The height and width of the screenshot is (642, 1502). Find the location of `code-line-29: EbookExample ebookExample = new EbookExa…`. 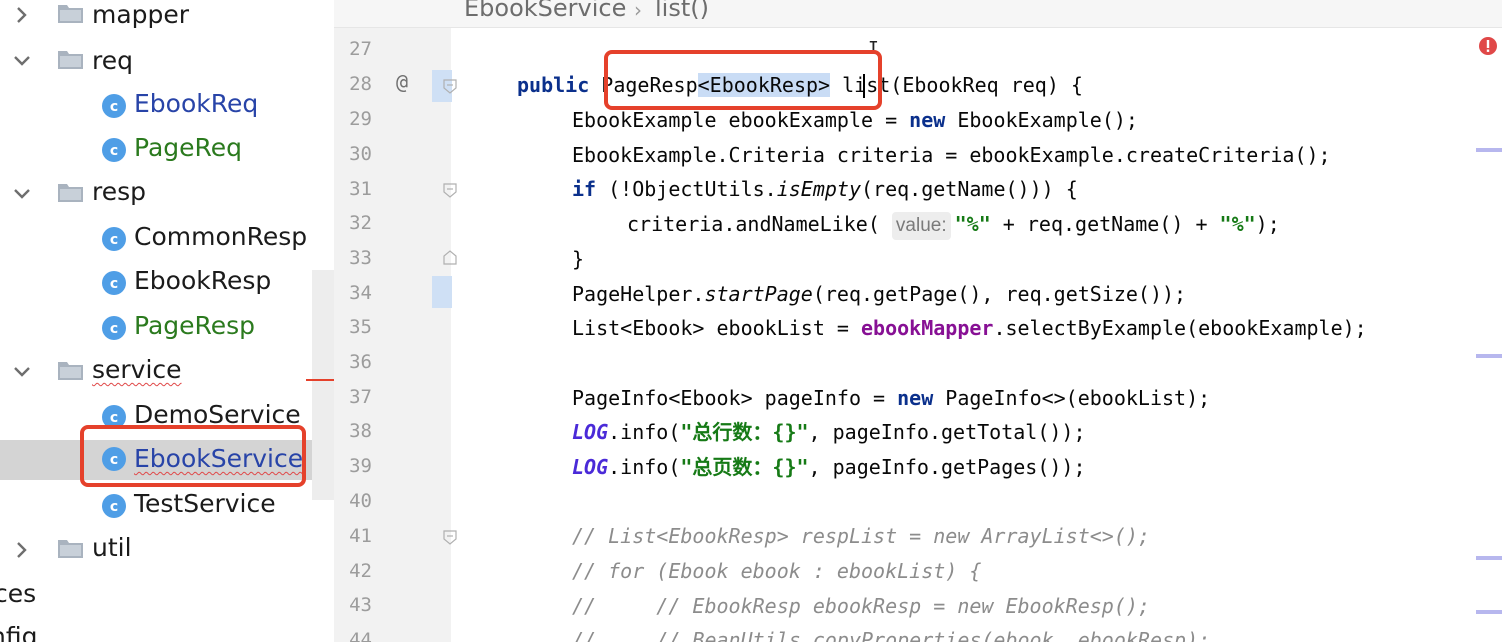

code-line-29: EbookExample ebookExample = new EbookExa… is located at coordinates (855, 120).